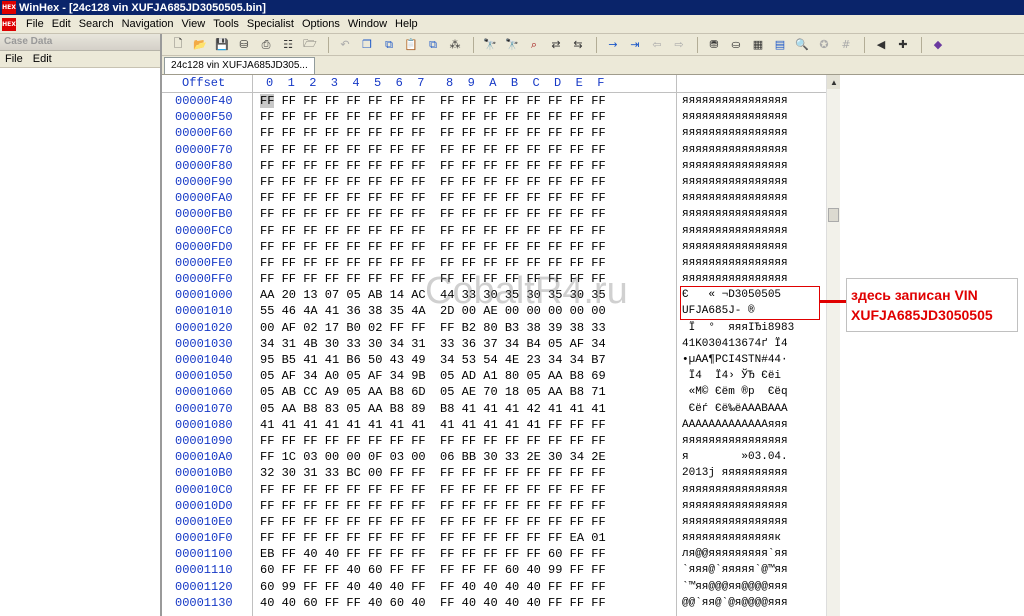 This screenshot has width=1024, height=616. What do you see at coordinates (834, 82) in the screenshot?
I see `scroll-up-arrow-icon: ▲` at bounding box center [834, 82].